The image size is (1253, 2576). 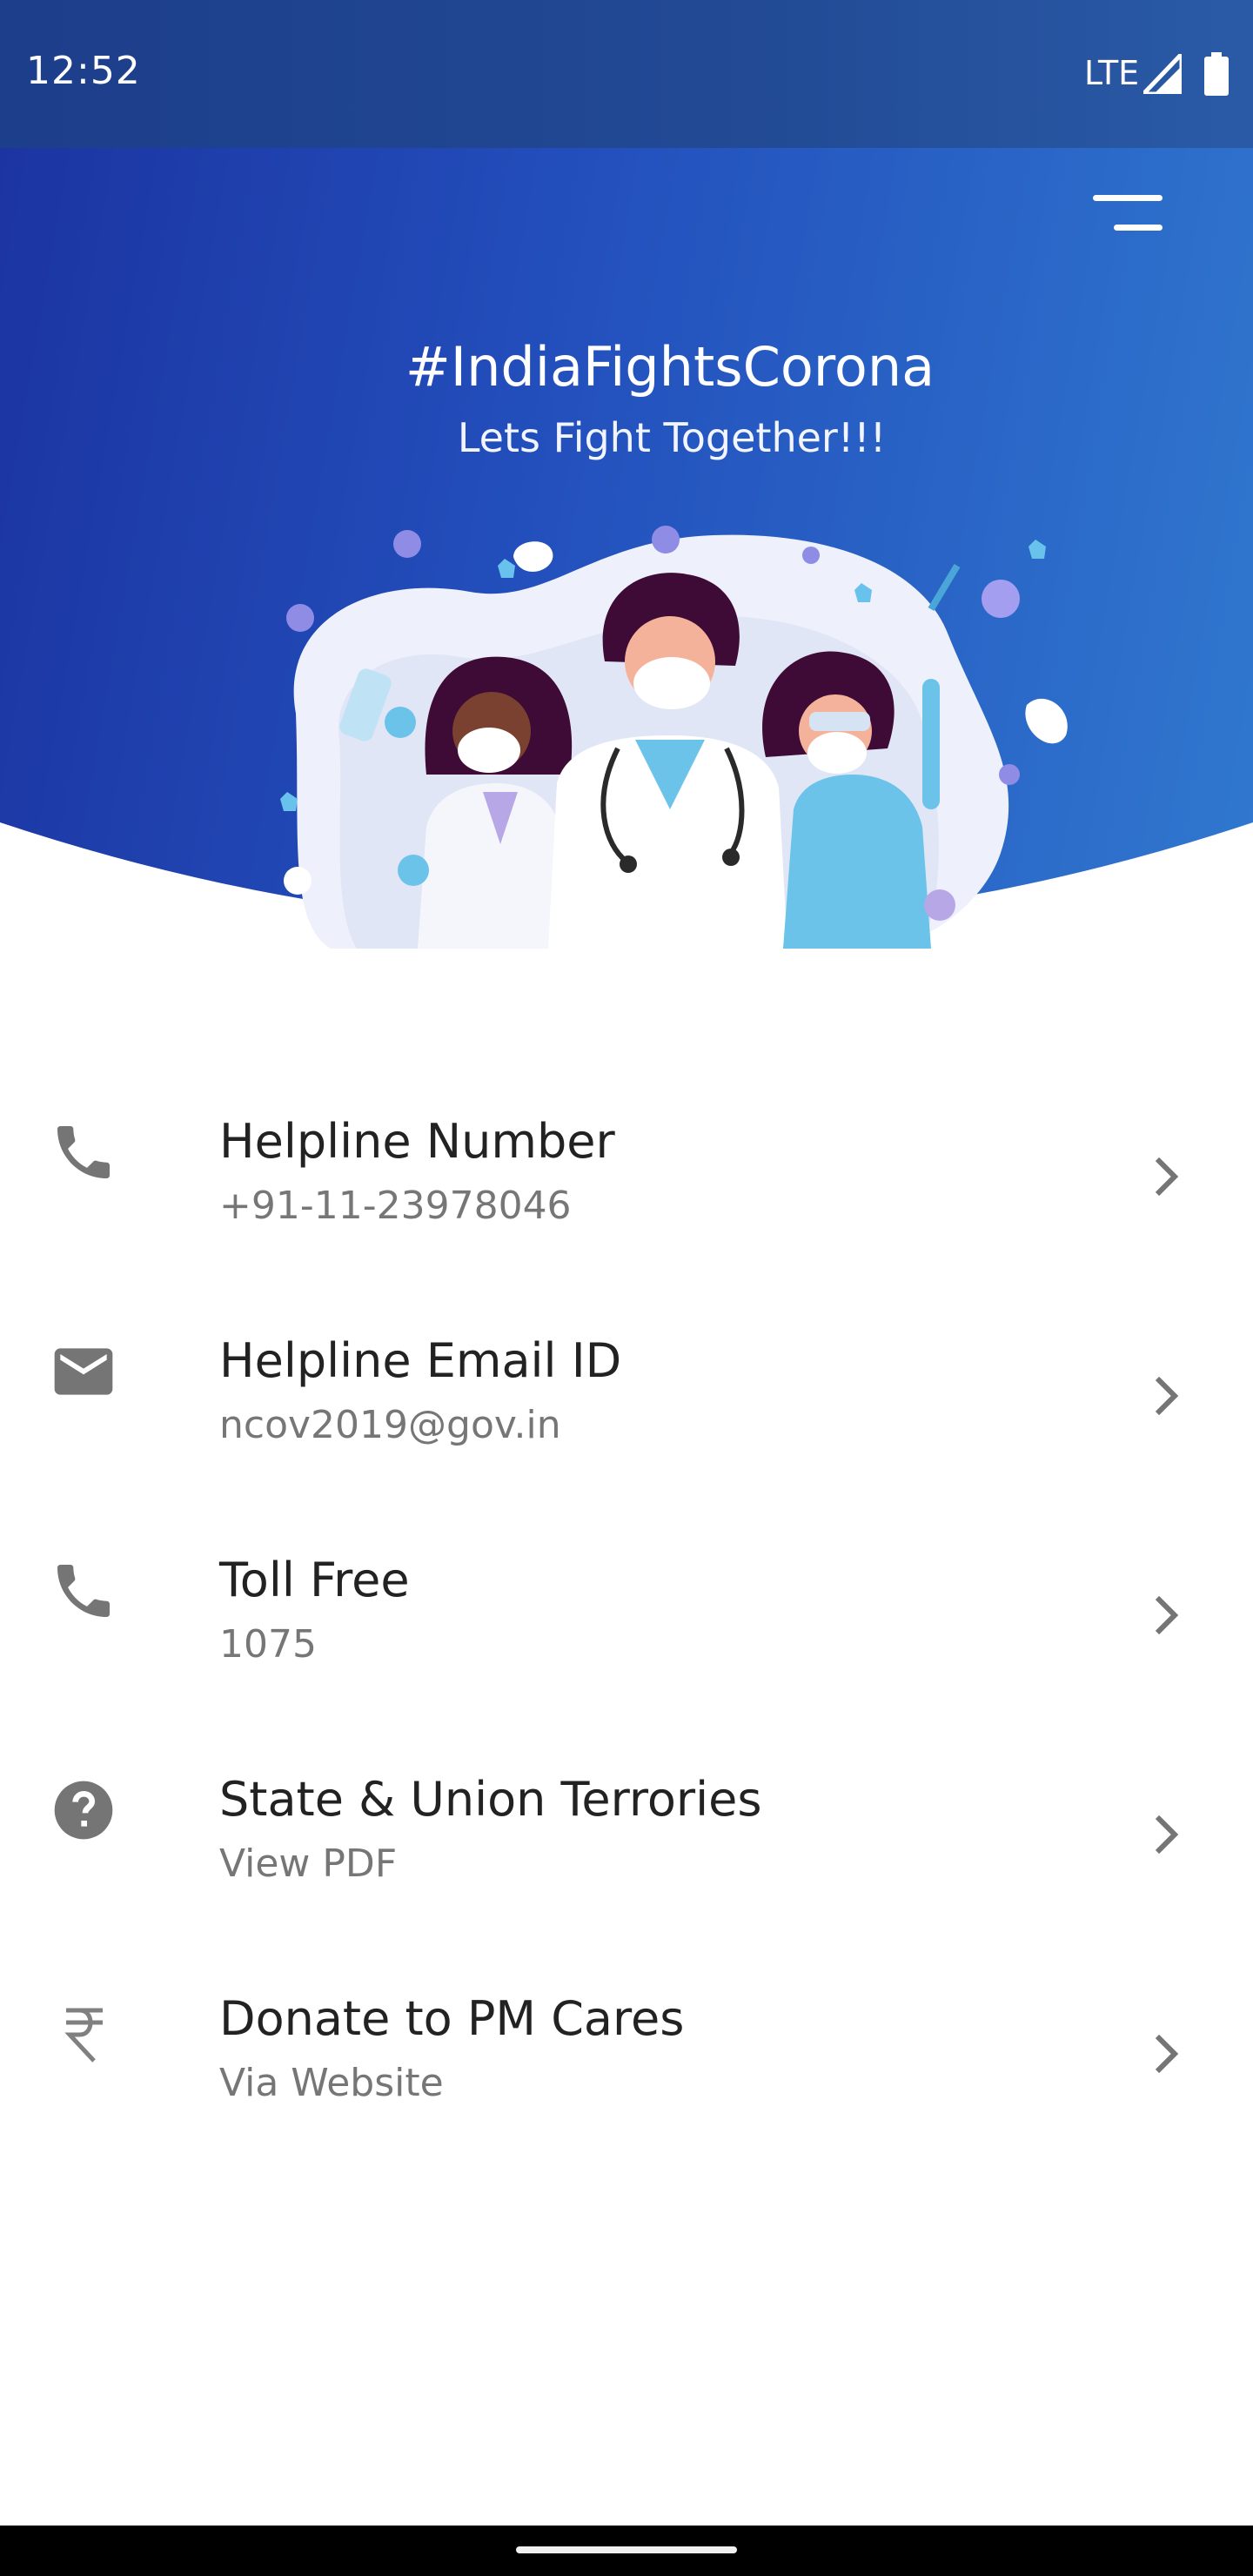 I want to click on page-title: #IndiaFightsCorona, so click(x=670, y=367).